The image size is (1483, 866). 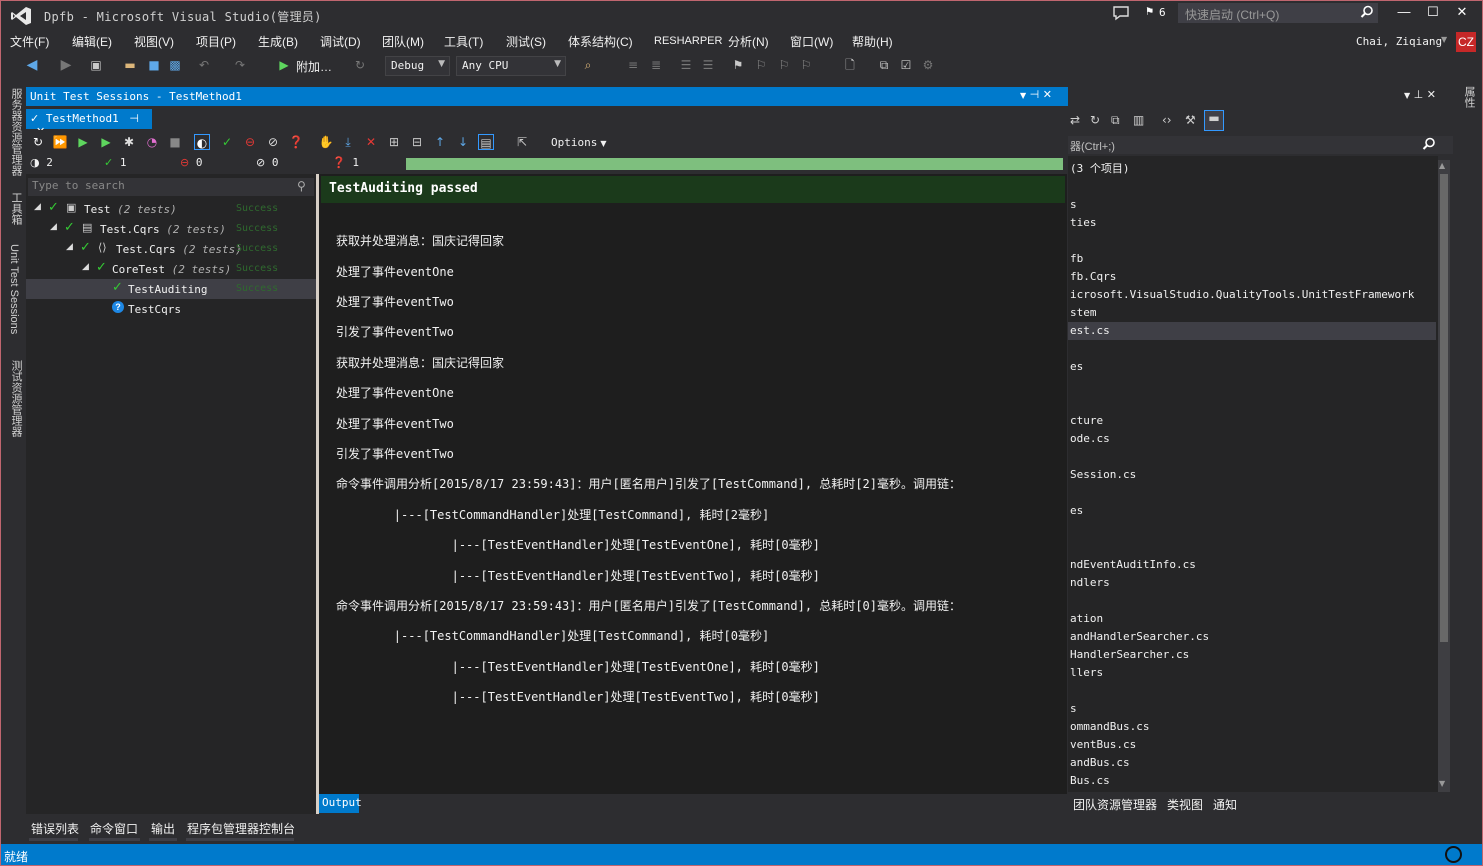 I want to click on solution-tree-item: fb.Cqrs, so click(x=1252, y=277).